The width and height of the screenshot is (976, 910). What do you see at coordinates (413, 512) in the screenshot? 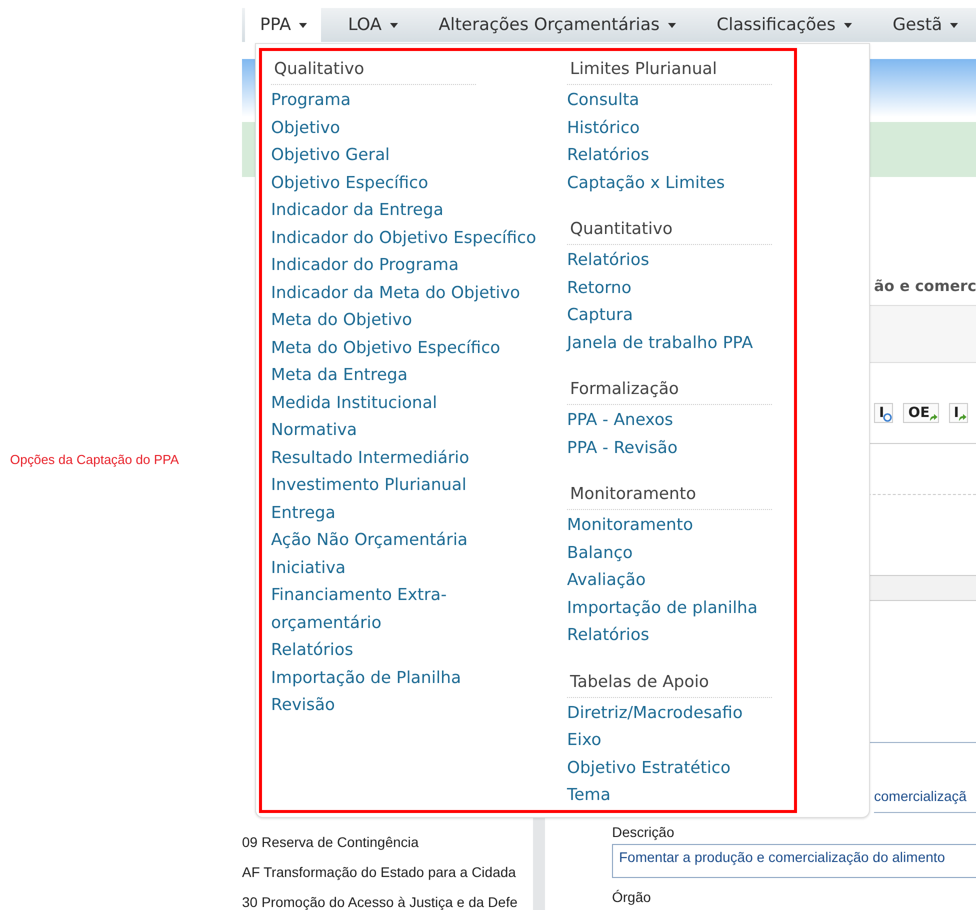
I see `menu-link: Entrega` at bounding box center [413, 512].